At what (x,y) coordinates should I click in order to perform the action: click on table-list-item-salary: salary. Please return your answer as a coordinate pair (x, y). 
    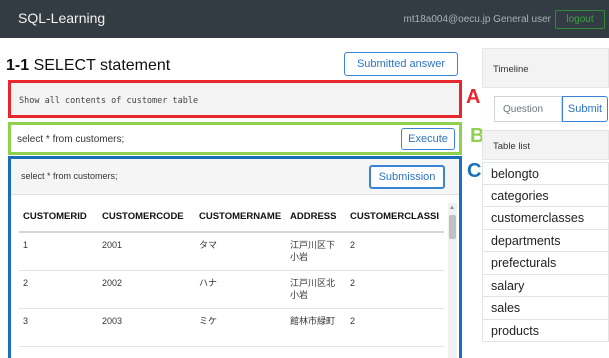
    Looking at the image, I should click on (545, 285).